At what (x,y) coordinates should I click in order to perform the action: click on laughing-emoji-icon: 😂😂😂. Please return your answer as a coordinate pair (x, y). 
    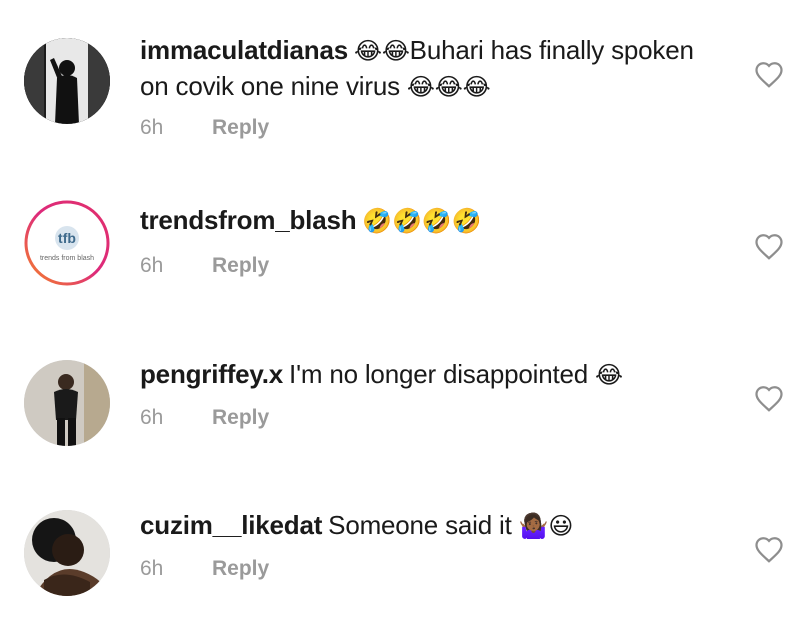
    Looking at the image, I should click on (448, 88).